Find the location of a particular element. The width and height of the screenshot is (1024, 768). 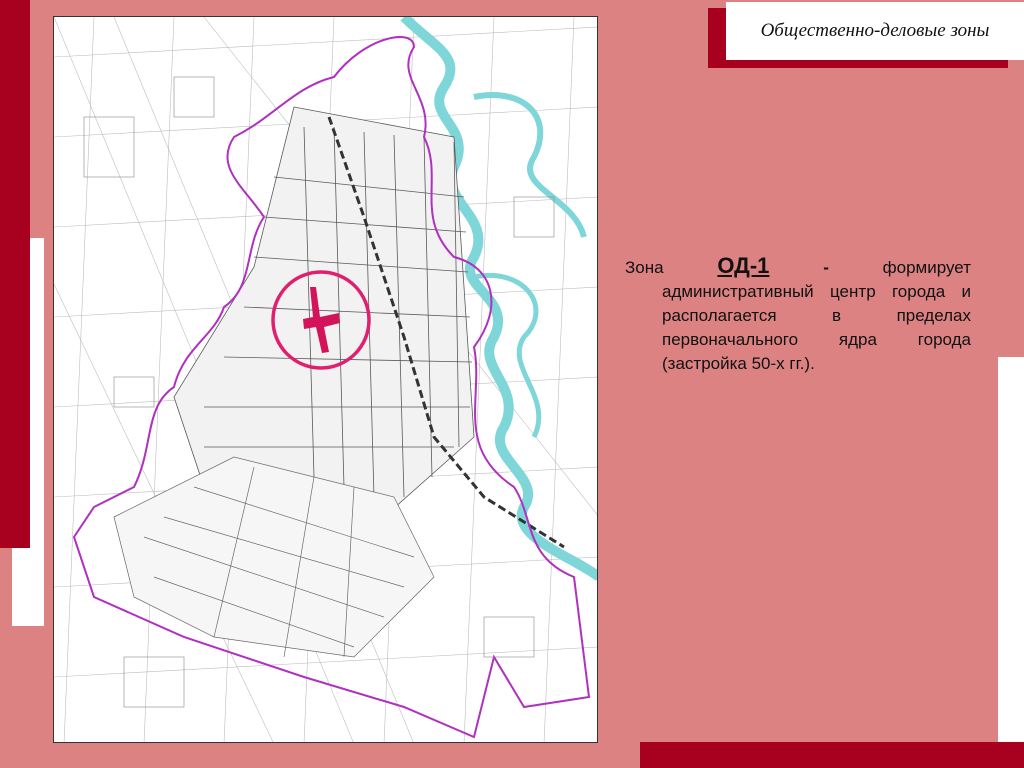

description-first-line: Зона ОД-1 - формирует is located at coordinates (798, 267).